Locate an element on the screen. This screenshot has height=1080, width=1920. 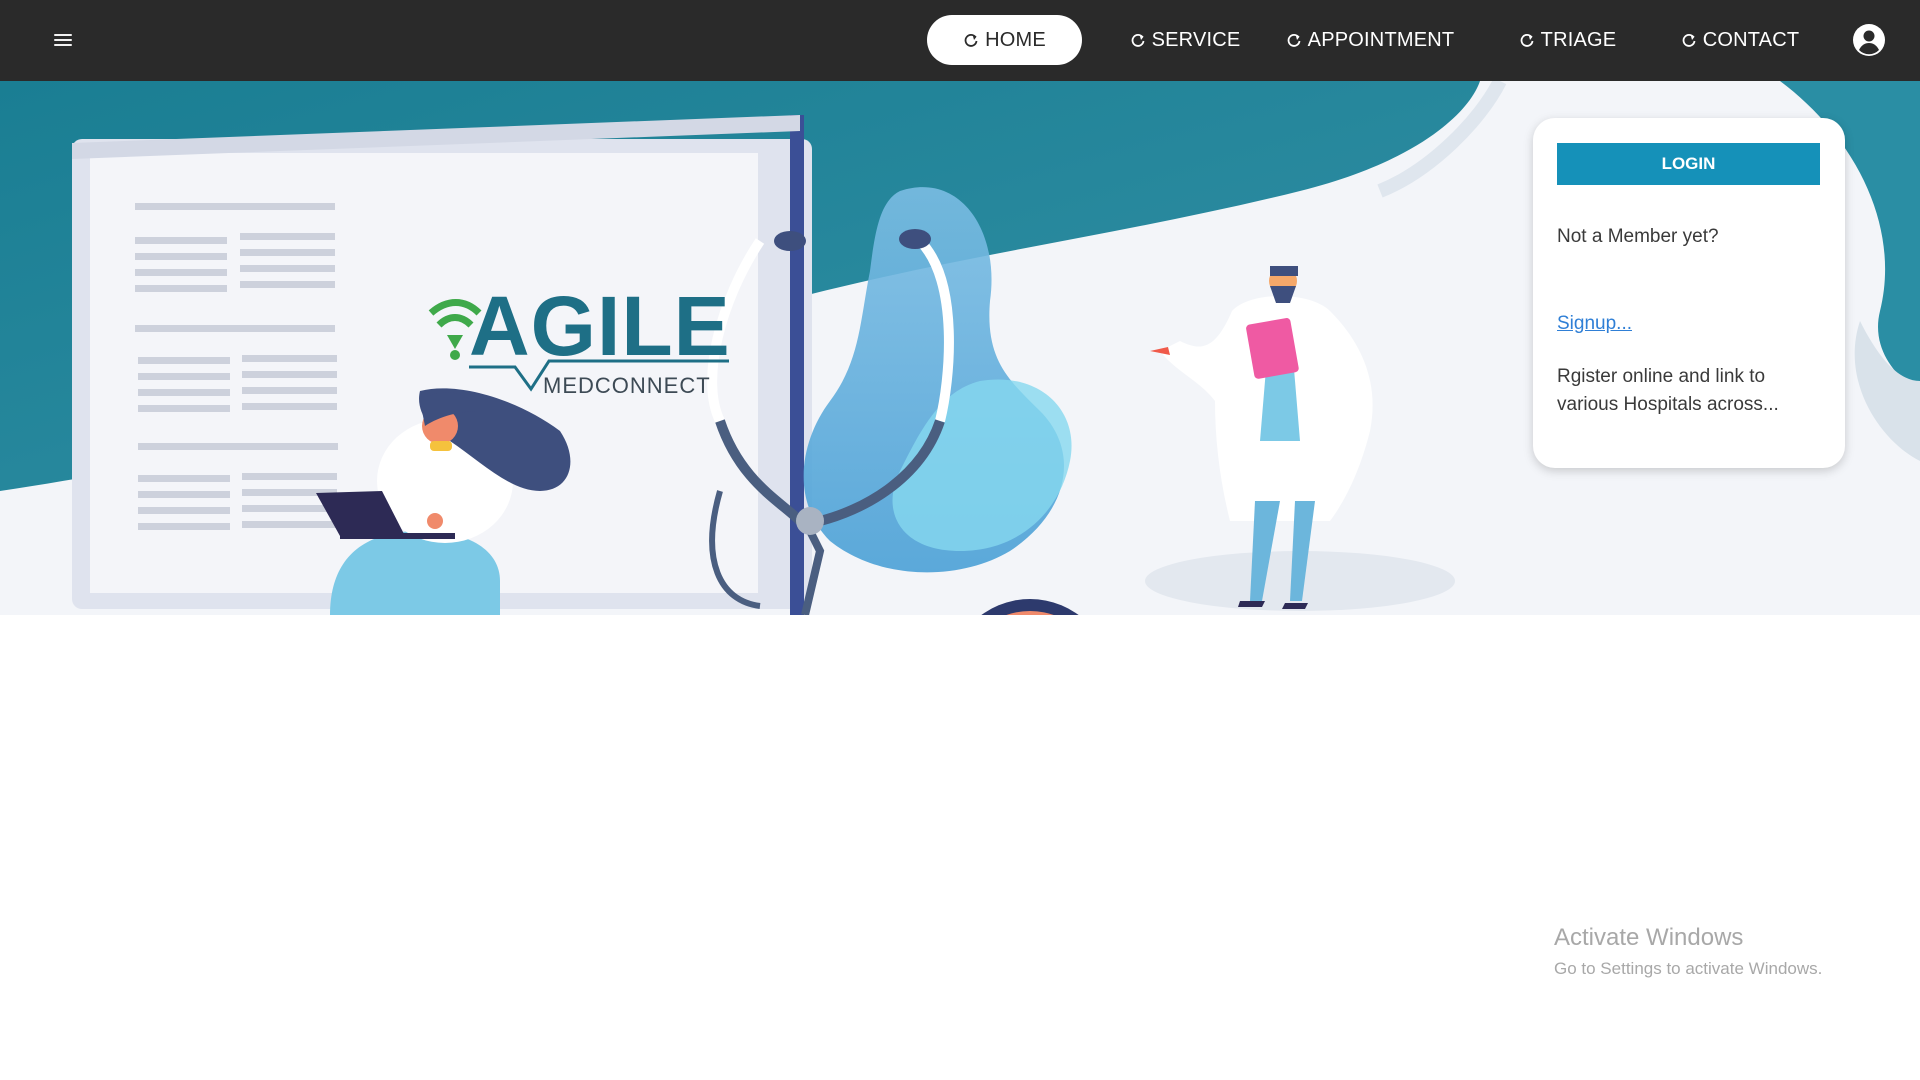
nav-appointment-label: APPOINTMENT is located at coordinates (1381, 39).